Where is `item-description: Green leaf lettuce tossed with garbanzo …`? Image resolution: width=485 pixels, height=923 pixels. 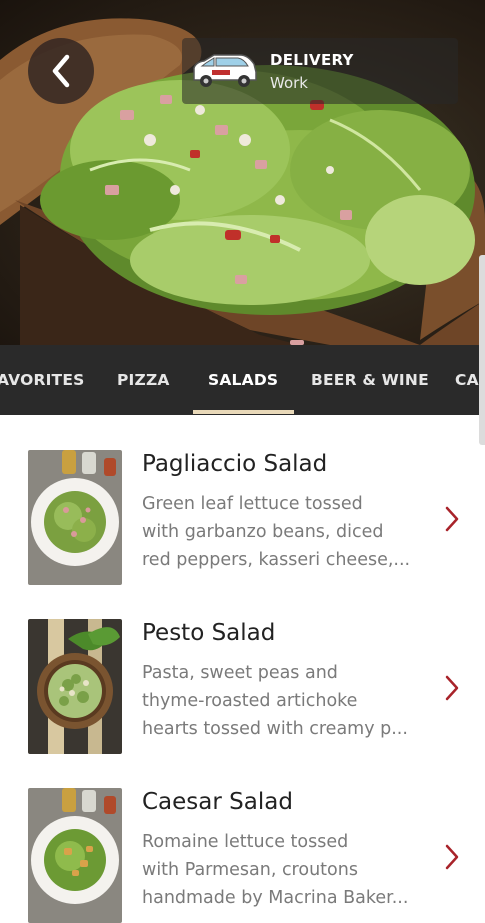 item-description: Green leaf lettuce tossed with garbanzo … is located at coordinates (282, 532).